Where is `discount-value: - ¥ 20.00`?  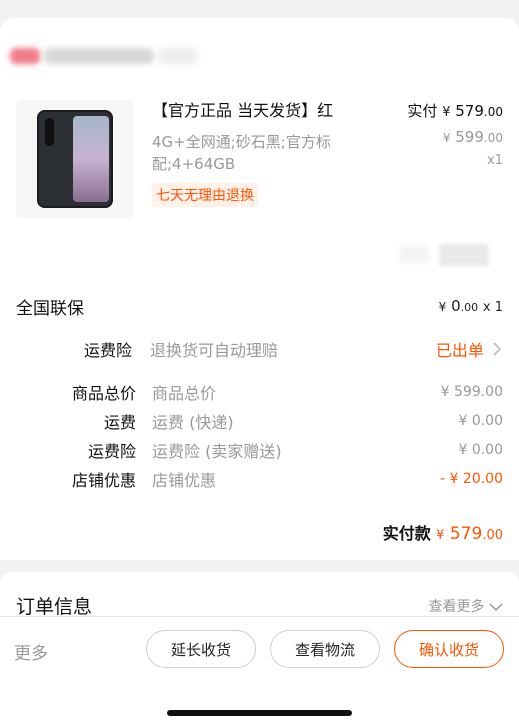 discount-value: - ¥ 20.00 is located at coordinates (471, 479).